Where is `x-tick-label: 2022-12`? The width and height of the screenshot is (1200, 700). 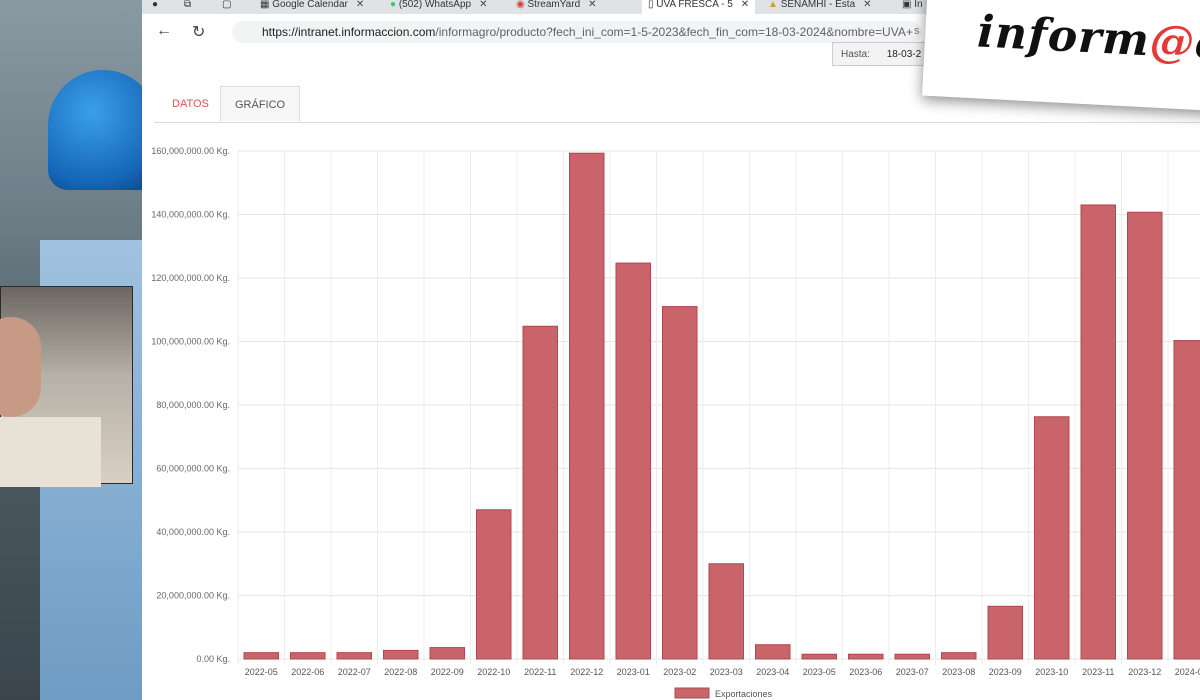
x-tick-label: 2022-12 is located at coordinates (586, 672).